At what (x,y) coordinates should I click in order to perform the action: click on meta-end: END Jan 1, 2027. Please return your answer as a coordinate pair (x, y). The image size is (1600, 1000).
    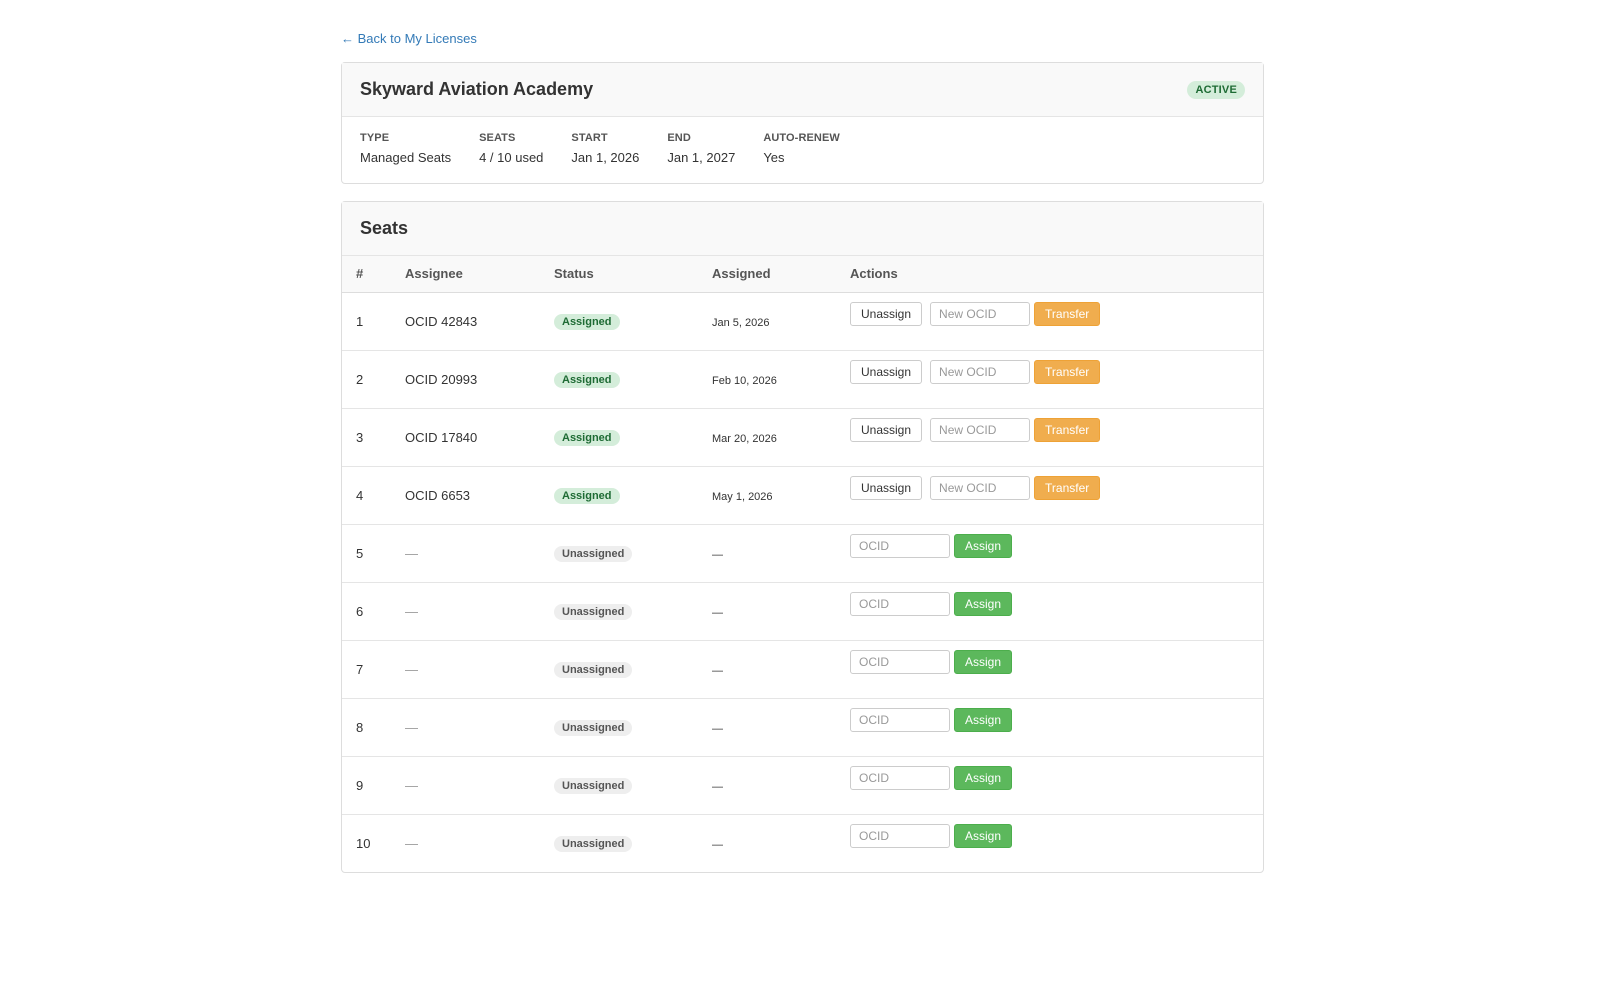
    Looking at the image, I should click on (701, 148).